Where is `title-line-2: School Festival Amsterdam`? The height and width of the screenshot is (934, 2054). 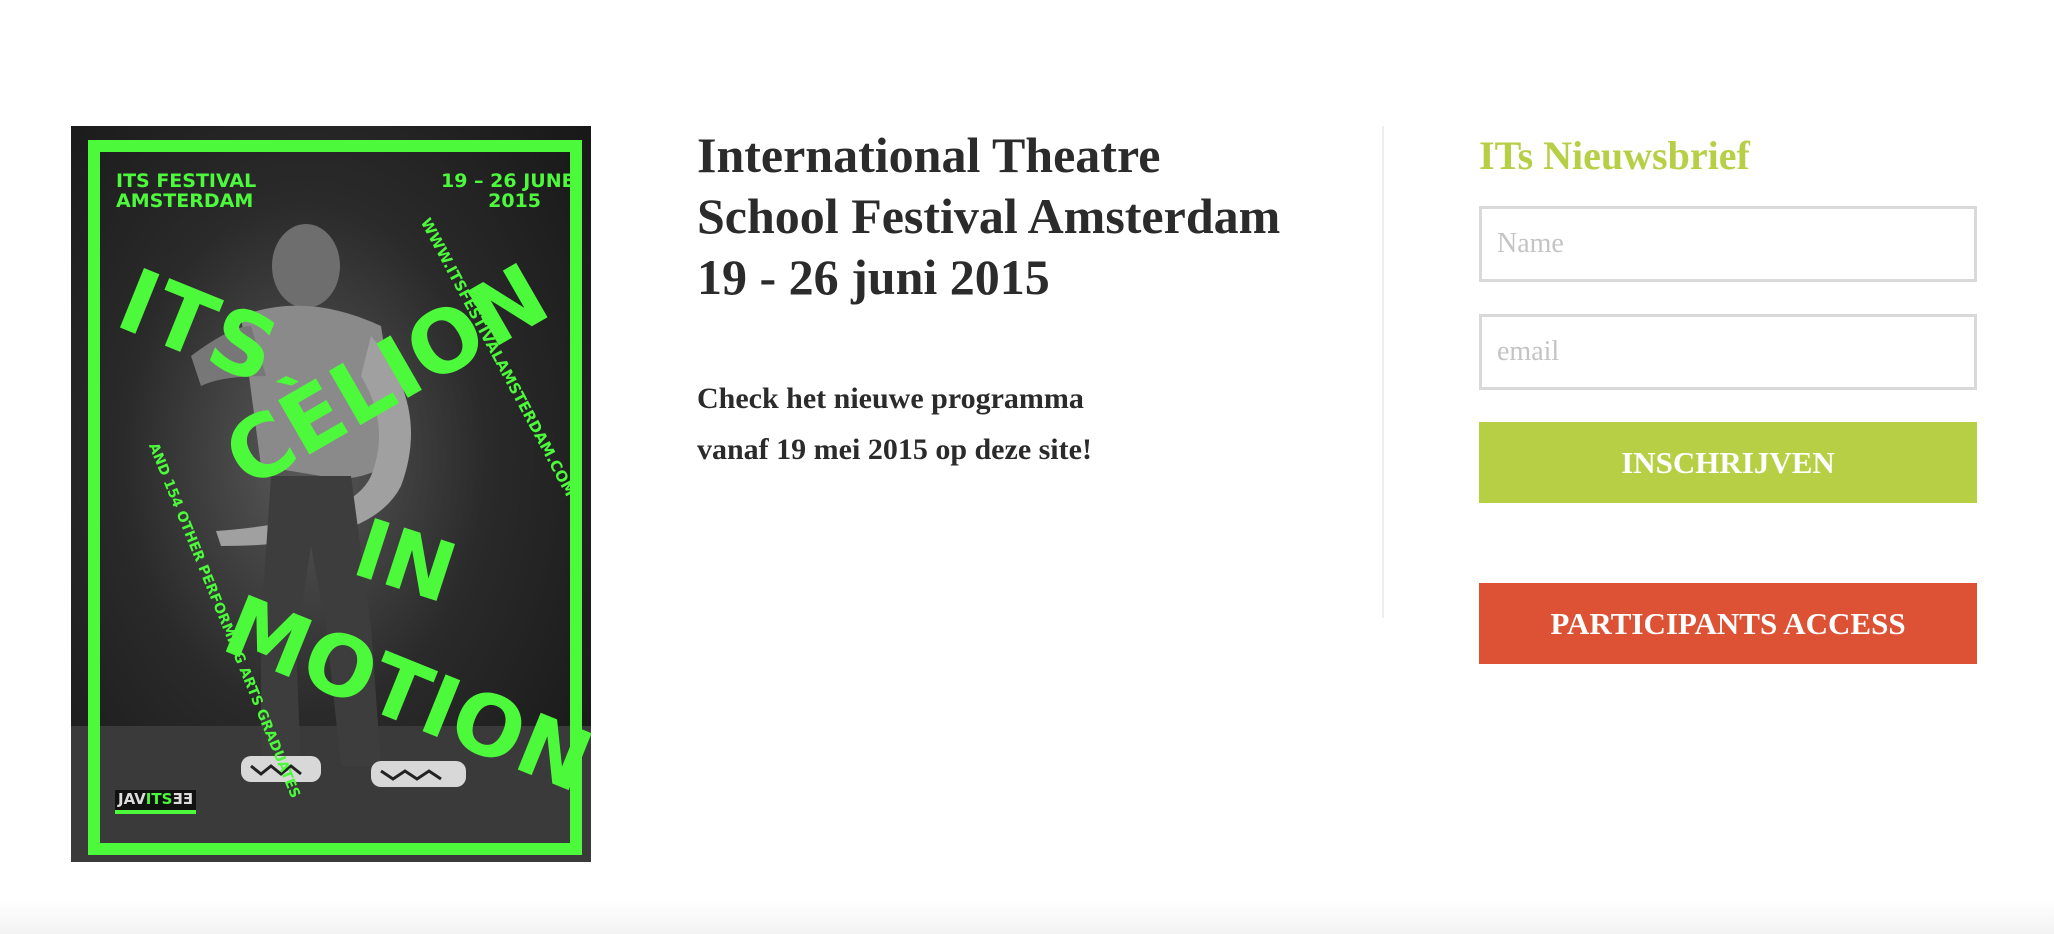 title-line-2: School Festival Amsterdam is located at coordinates (989, 216).